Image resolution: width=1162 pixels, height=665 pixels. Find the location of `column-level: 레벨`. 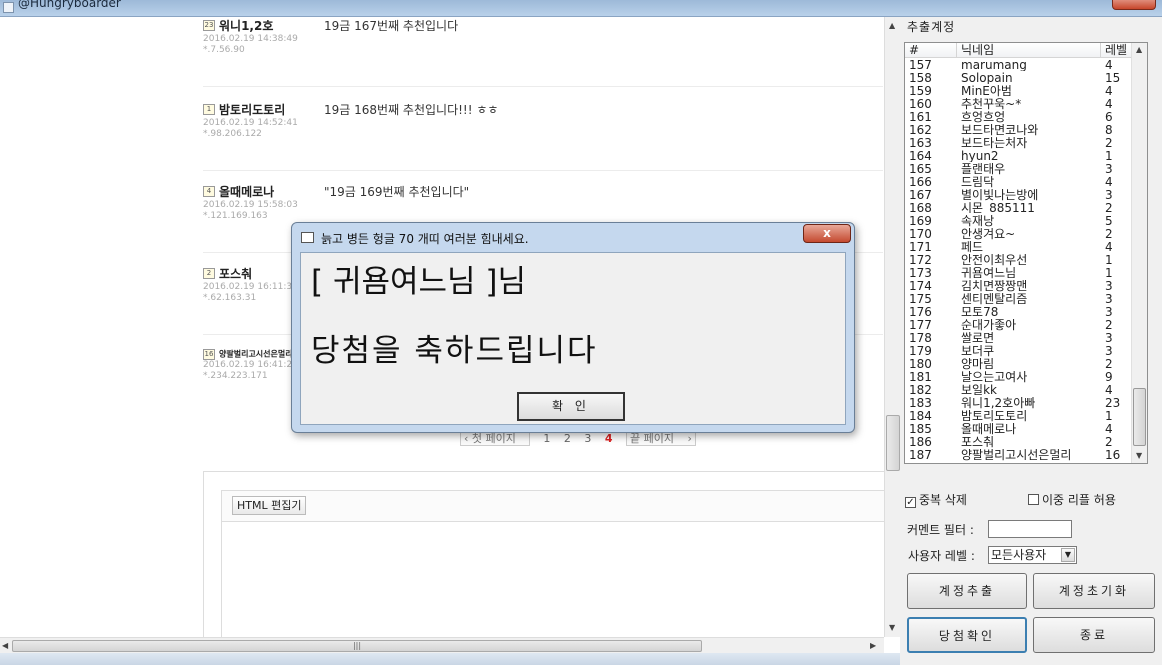

column-level: 레벨 is located at coordinates (1117, 50).